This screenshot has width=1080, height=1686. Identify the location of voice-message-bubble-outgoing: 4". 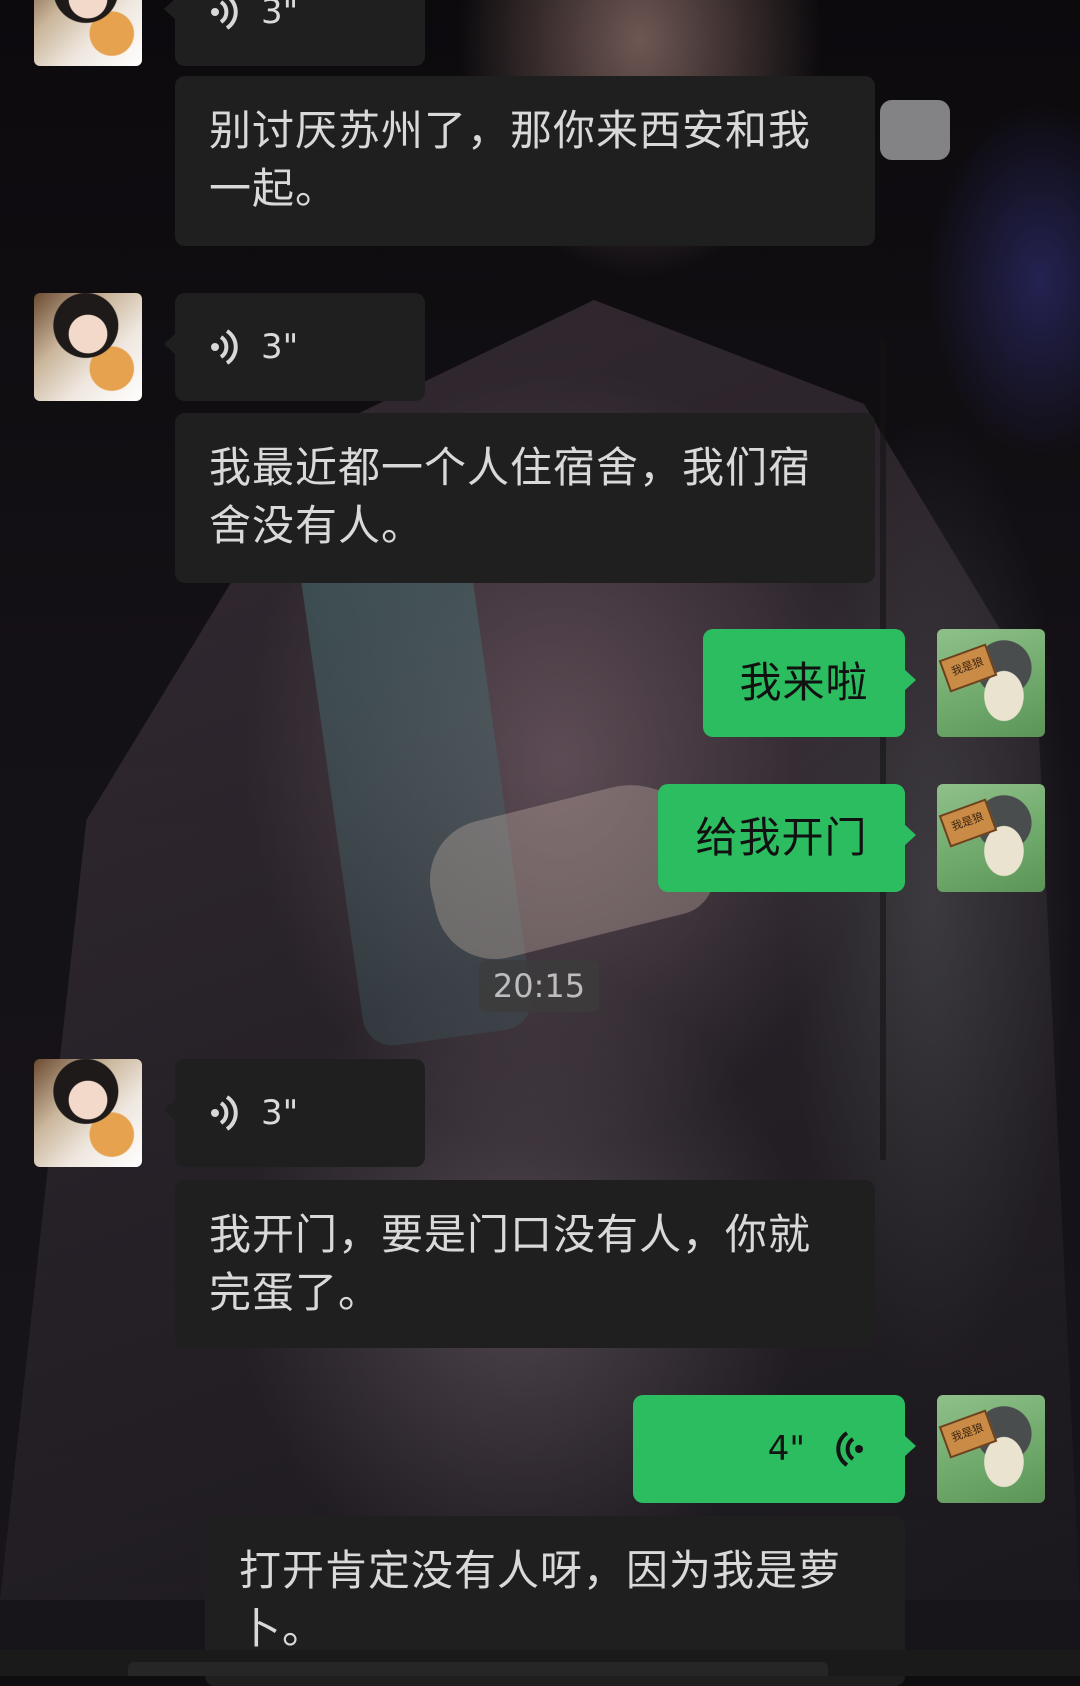
(774, 1449).